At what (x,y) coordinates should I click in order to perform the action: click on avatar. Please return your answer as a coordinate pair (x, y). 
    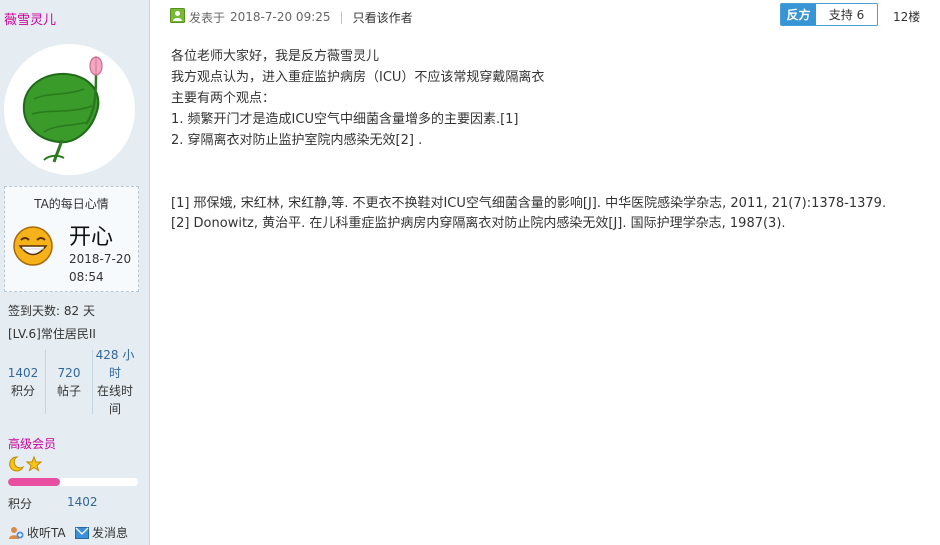
    Looking at the image, I should click on (69, 109).